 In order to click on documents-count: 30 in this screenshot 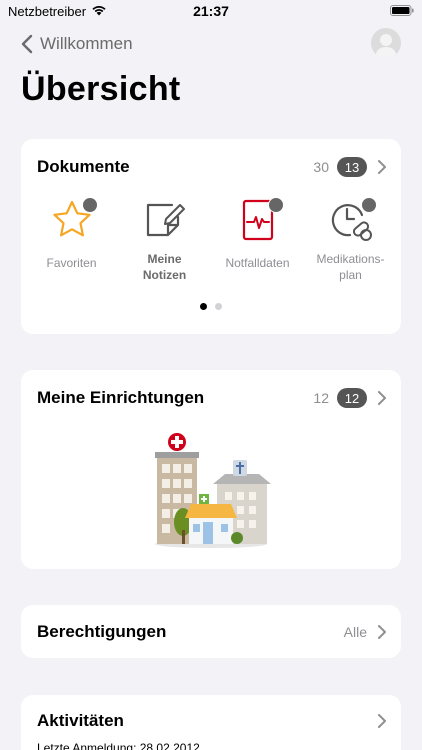, I will do `click(321, 167)`.